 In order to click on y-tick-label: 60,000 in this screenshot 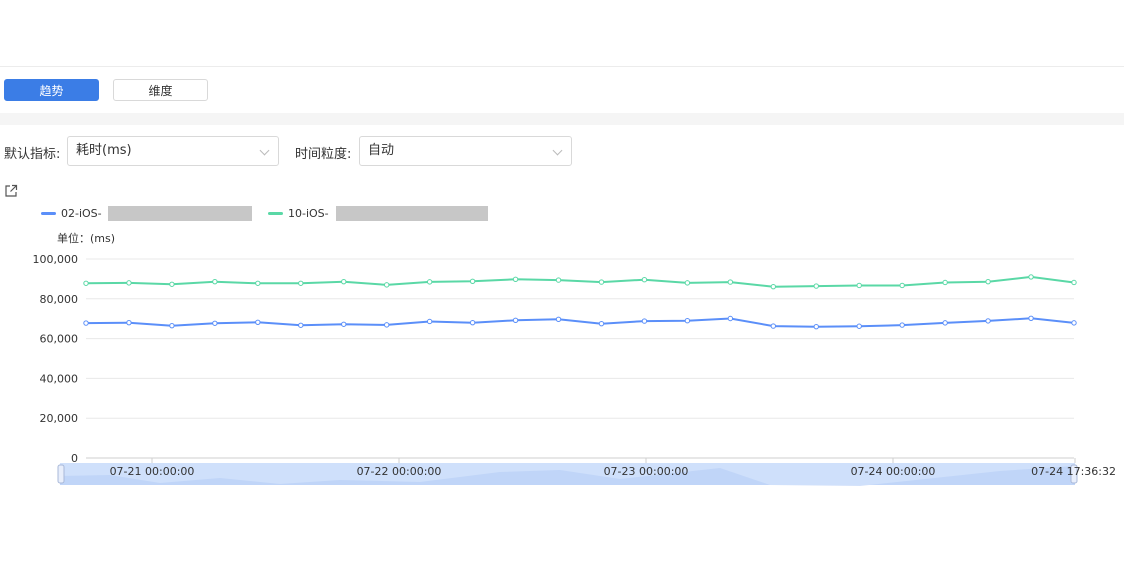, I will do `click(59, 339)`.